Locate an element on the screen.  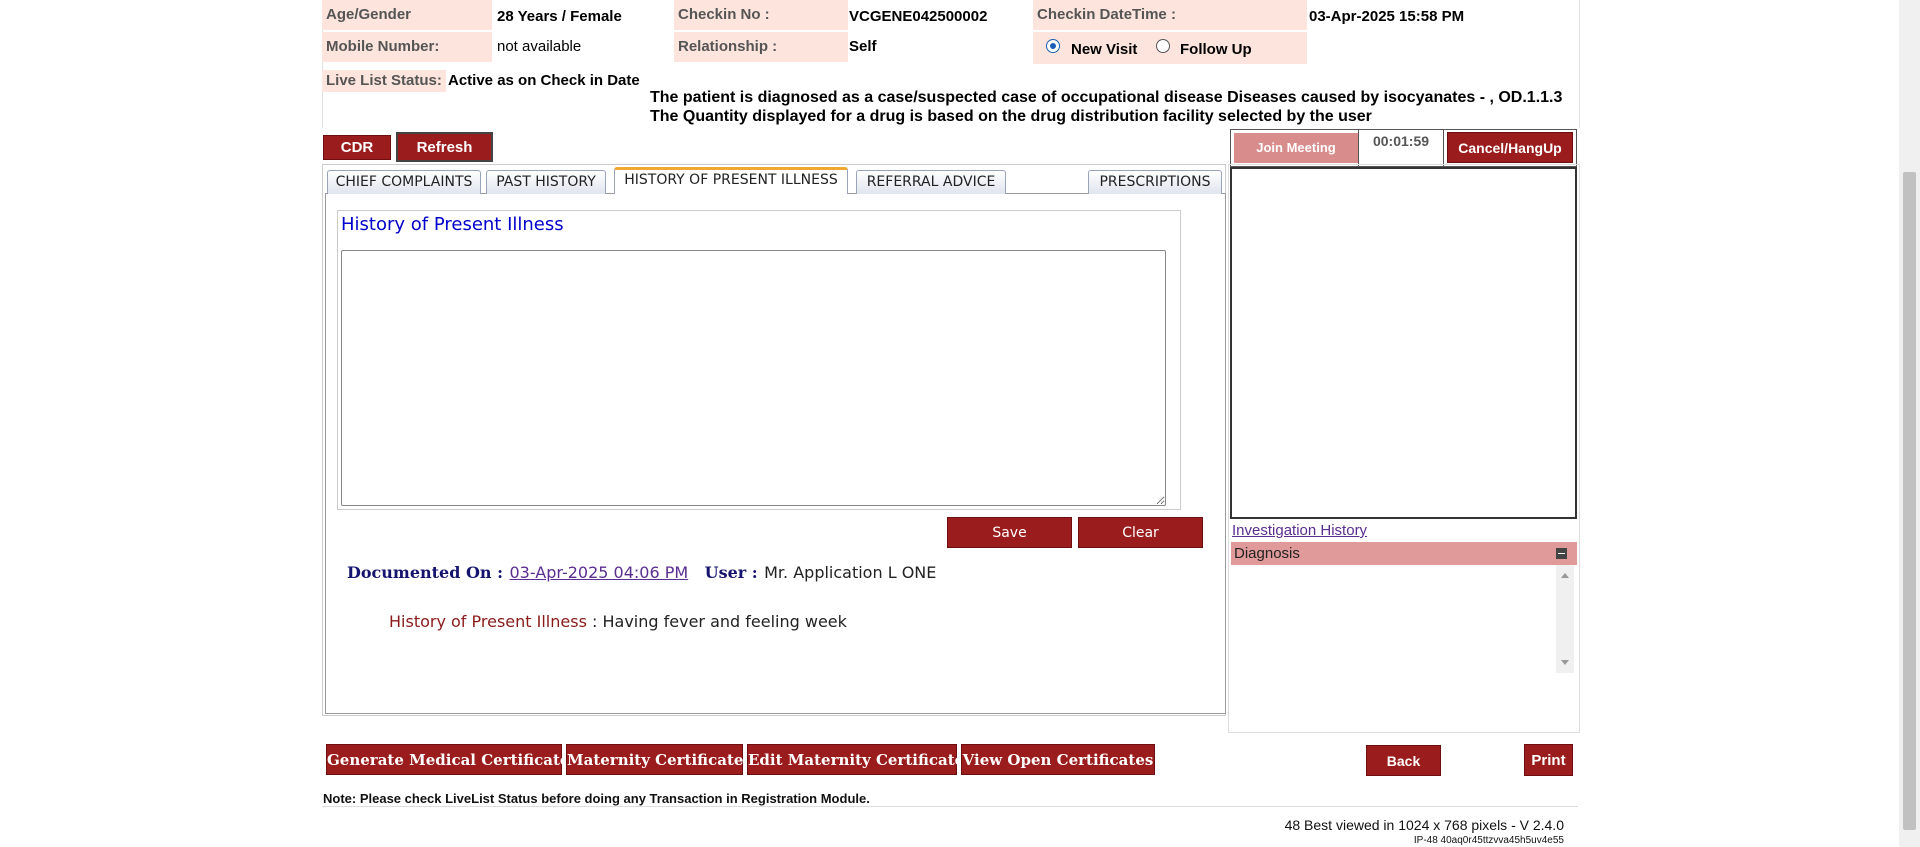
follow-up-label: Follow Up is located at coordinates (1216, 49).